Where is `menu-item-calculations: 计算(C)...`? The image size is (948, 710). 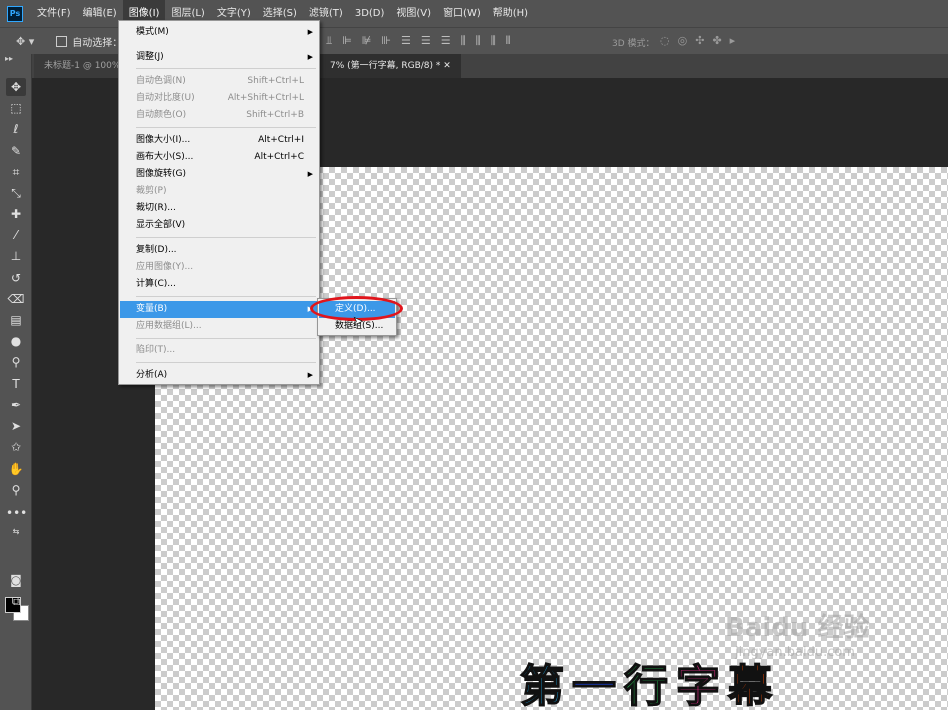 menu-item-calculations: 计算(C)... is located at coordinates (219, 284).